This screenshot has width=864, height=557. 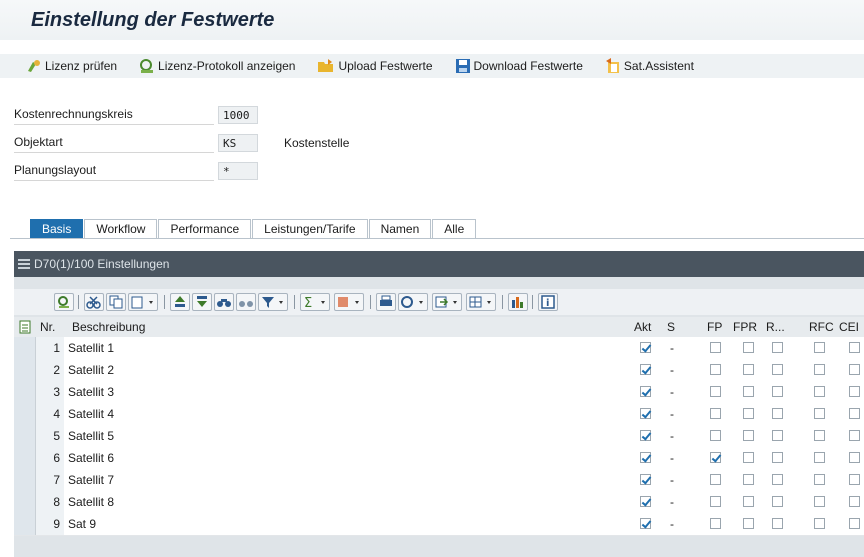 I want to click on tab-alle: Alle, so click(x=454, y=229).